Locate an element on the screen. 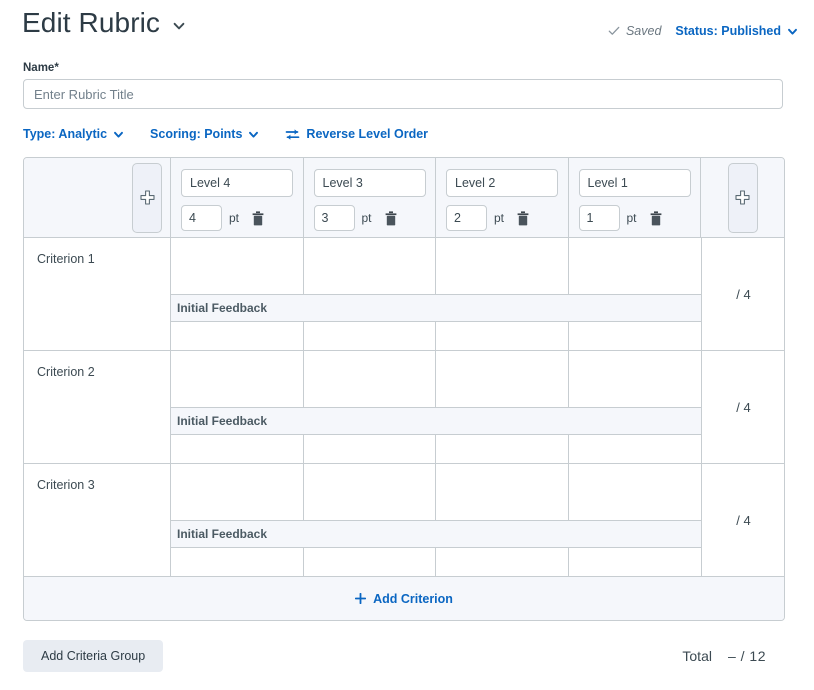  reverse-level-order-button: Reverse Level Order is located at coordinates (356, 134).